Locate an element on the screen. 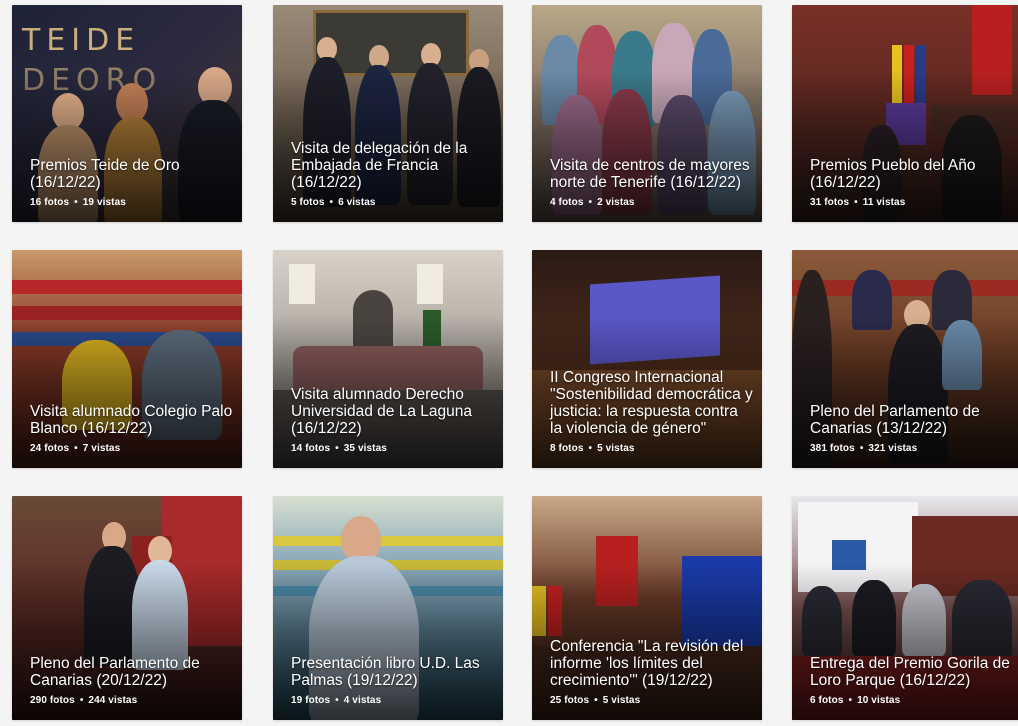 Image resolution: width=1018 pixels, height=726 pixels. view-count: 19 vistas is located at coordinates (104, 202).